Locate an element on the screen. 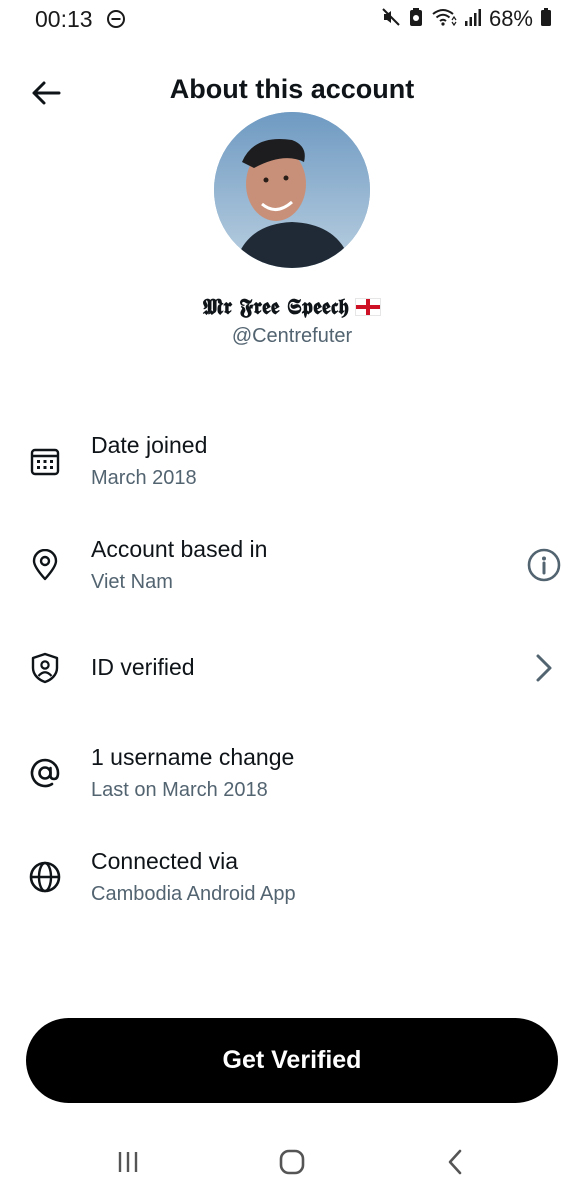 This screenshot has width=584, height=1200. chevron-right-icon is located at coordinates (544, 668).